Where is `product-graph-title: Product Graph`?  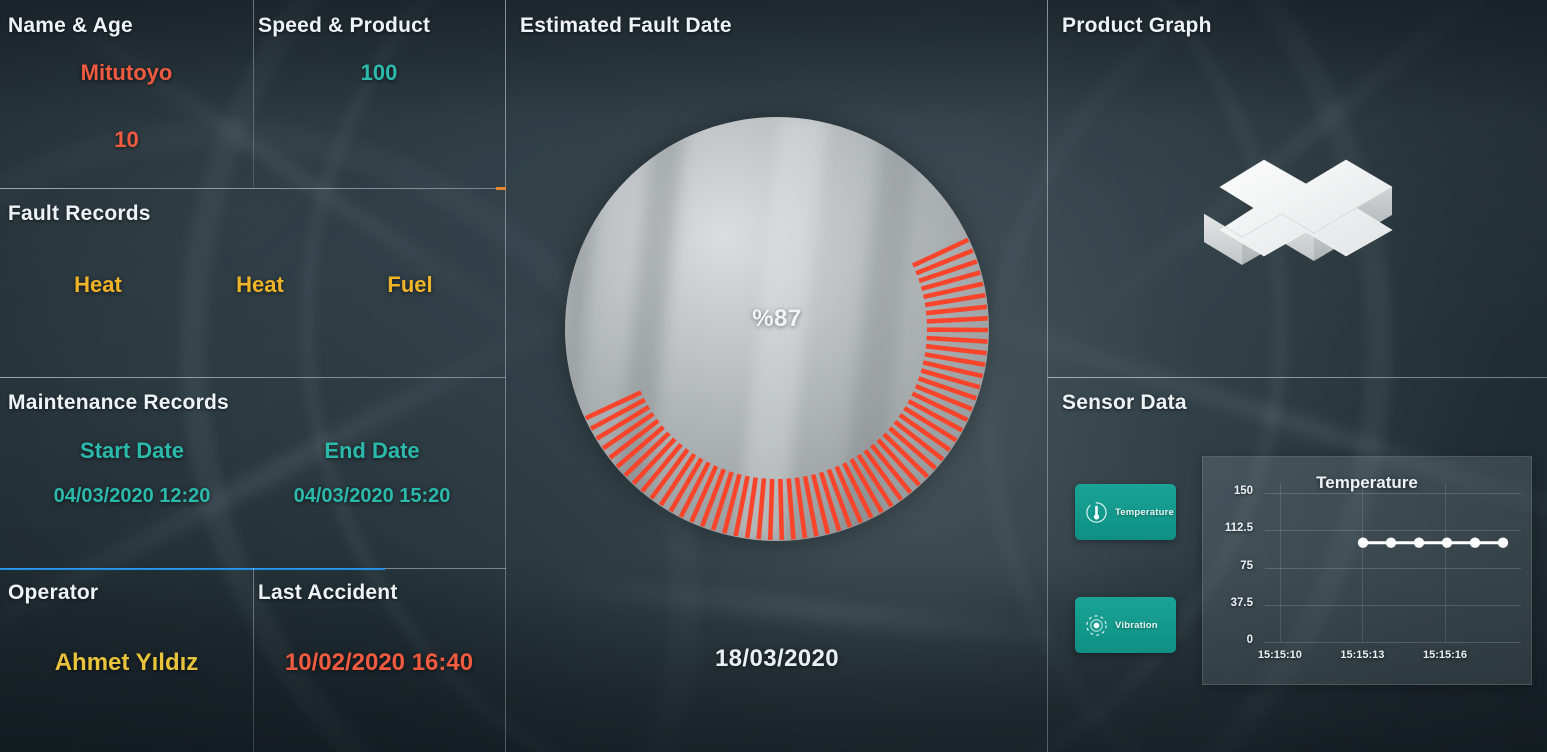 product-graph-title: Product Graph is located at coordinates (1137, 25).